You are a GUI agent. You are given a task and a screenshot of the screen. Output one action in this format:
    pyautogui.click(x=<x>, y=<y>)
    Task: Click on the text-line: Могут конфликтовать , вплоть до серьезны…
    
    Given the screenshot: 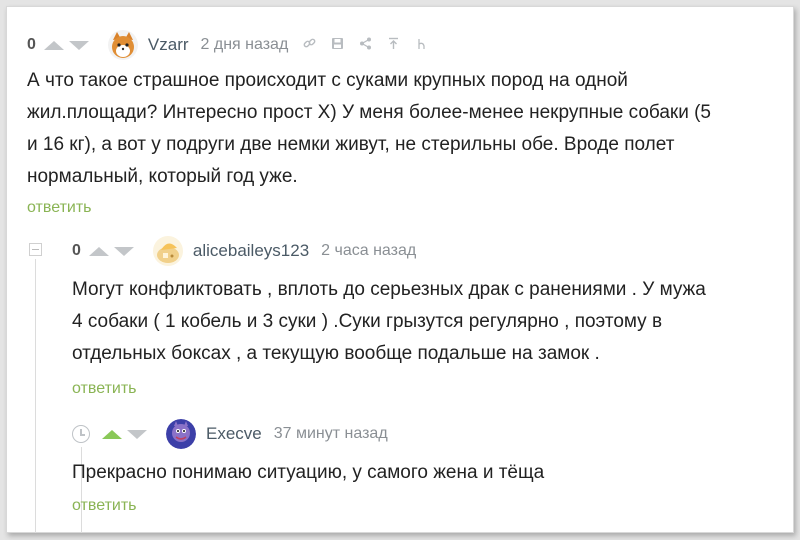 What is the action you would take?
    pyautogui.click(x=389, y=289)
    